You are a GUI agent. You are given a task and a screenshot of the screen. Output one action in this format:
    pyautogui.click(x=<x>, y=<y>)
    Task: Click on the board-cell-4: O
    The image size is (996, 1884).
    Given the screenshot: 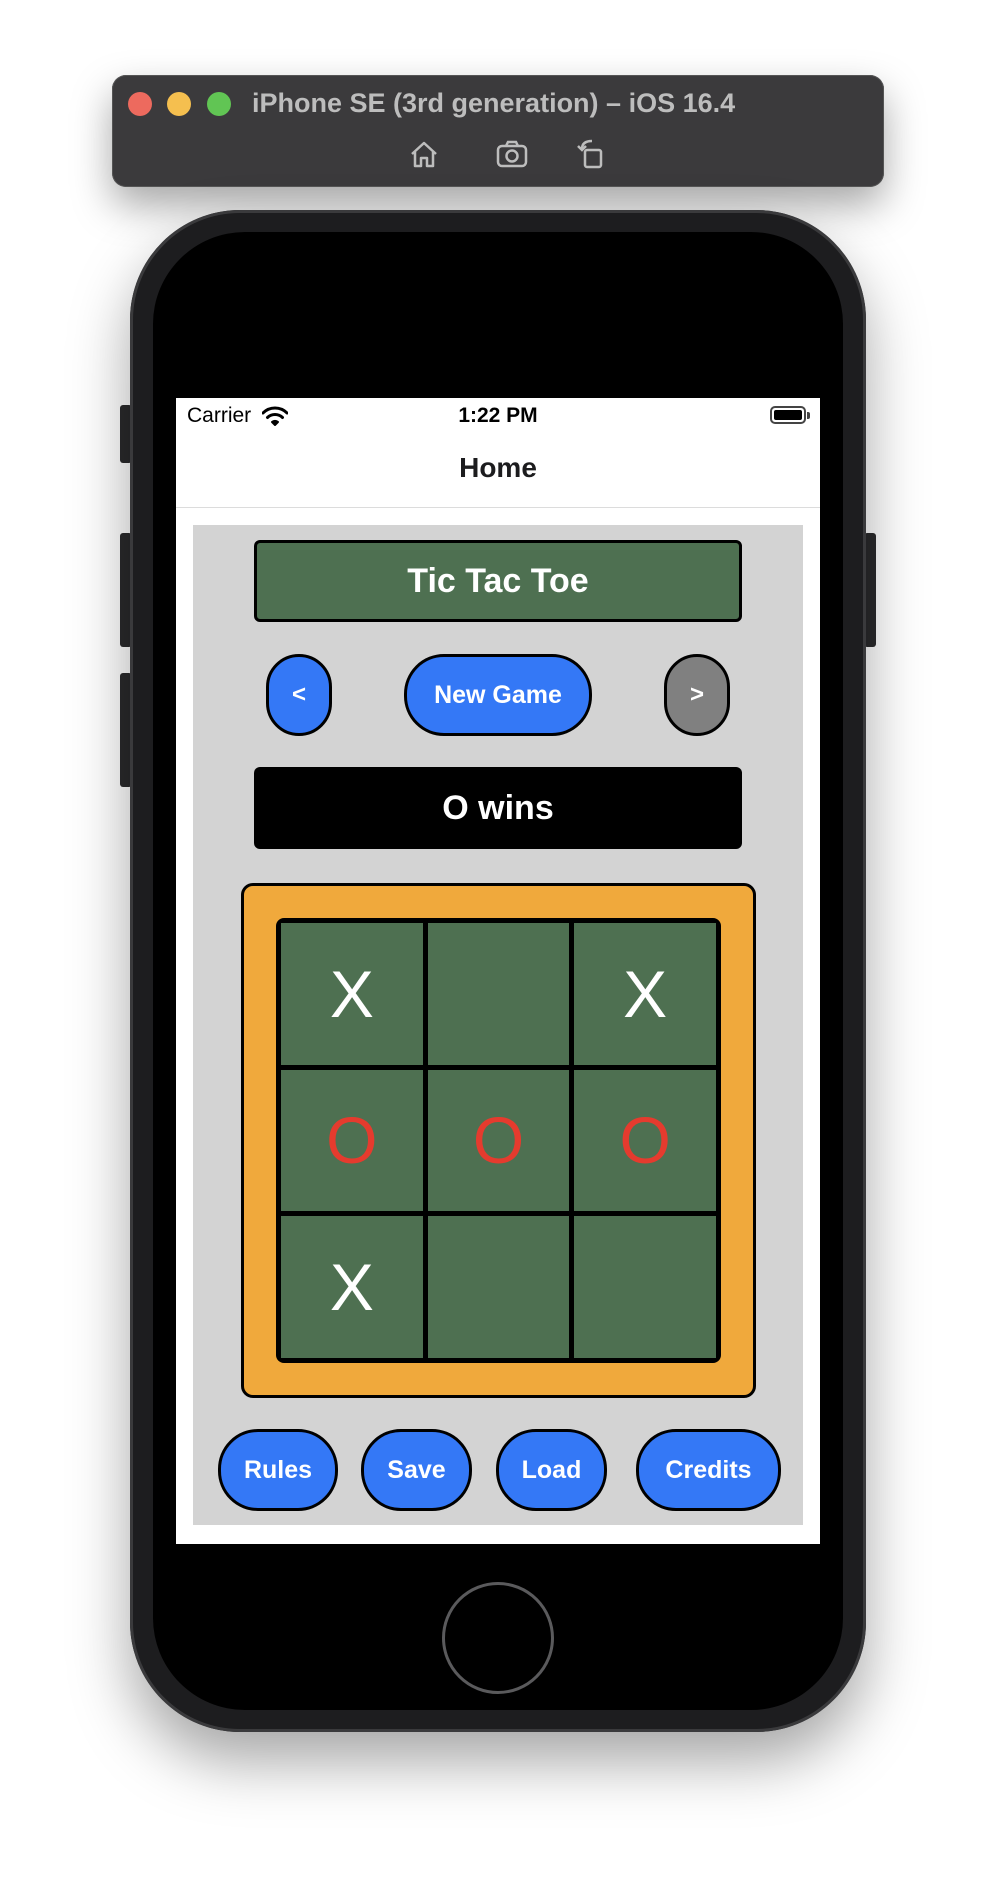 What is the action you would take?
    pyautogui.click(x=498, y=1140)
    